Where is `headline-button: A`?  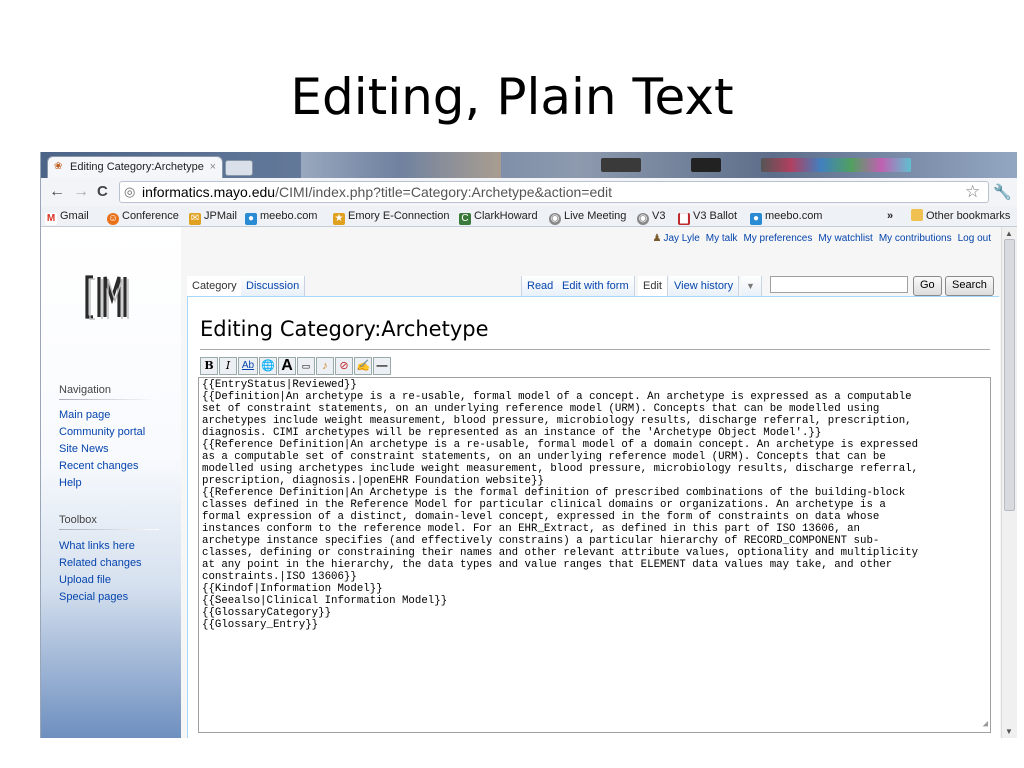 headline-button: A is located at coordinates (287, 366).